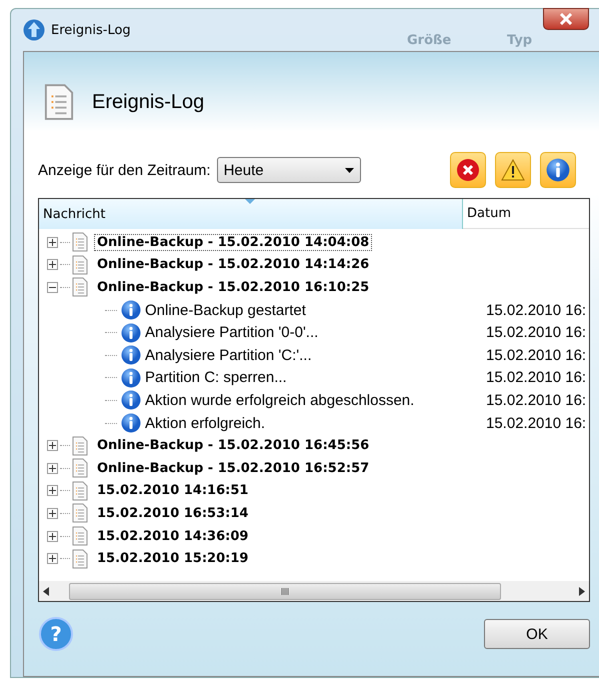  What do you see at coordinates (250, 201) in the screenshot?
I see `sort-icon` at bounding box center [250, 201].